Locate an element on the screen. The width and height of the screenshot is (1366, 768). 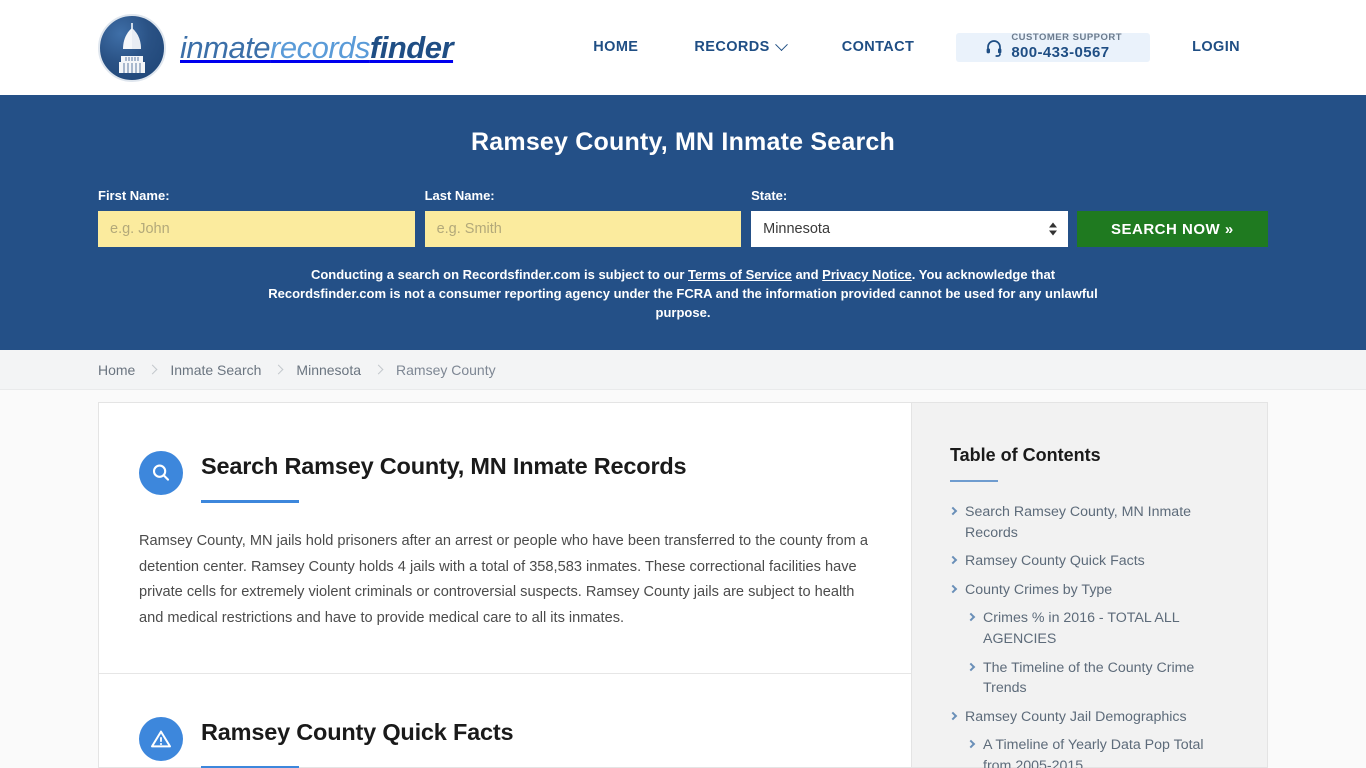
search-now-button: SEARCH NOW » is located at coordinates (1172, 229).